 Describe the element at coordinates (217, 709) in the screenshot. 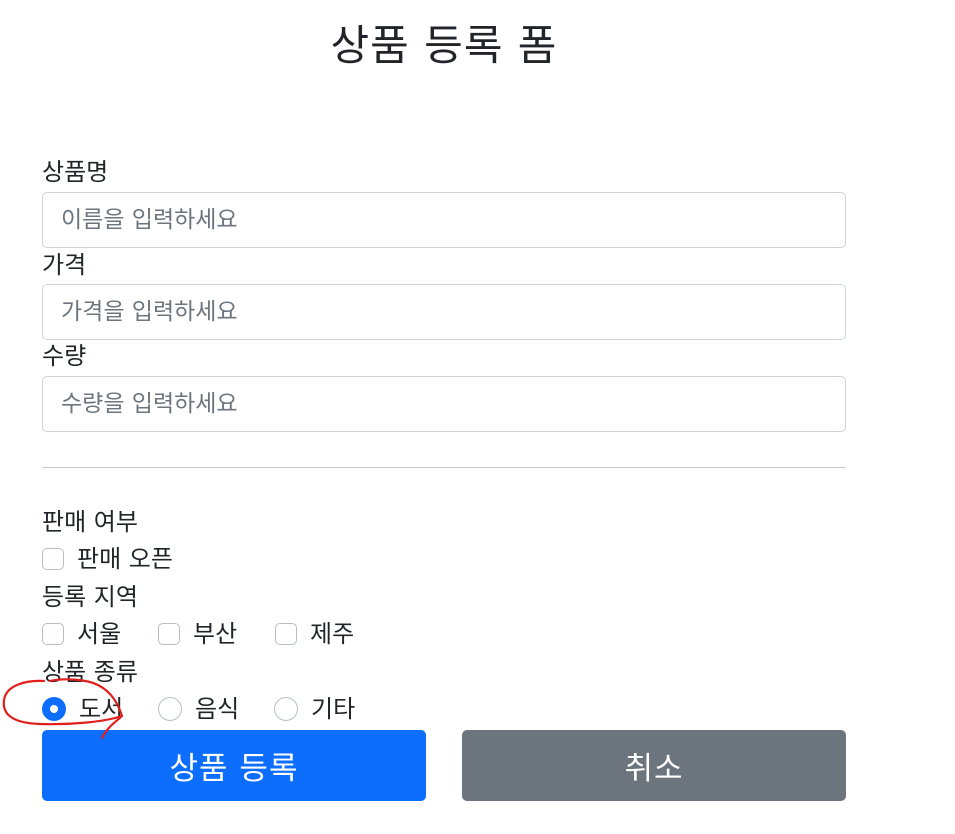

I see `item-type-option-label: 음식` at that location.